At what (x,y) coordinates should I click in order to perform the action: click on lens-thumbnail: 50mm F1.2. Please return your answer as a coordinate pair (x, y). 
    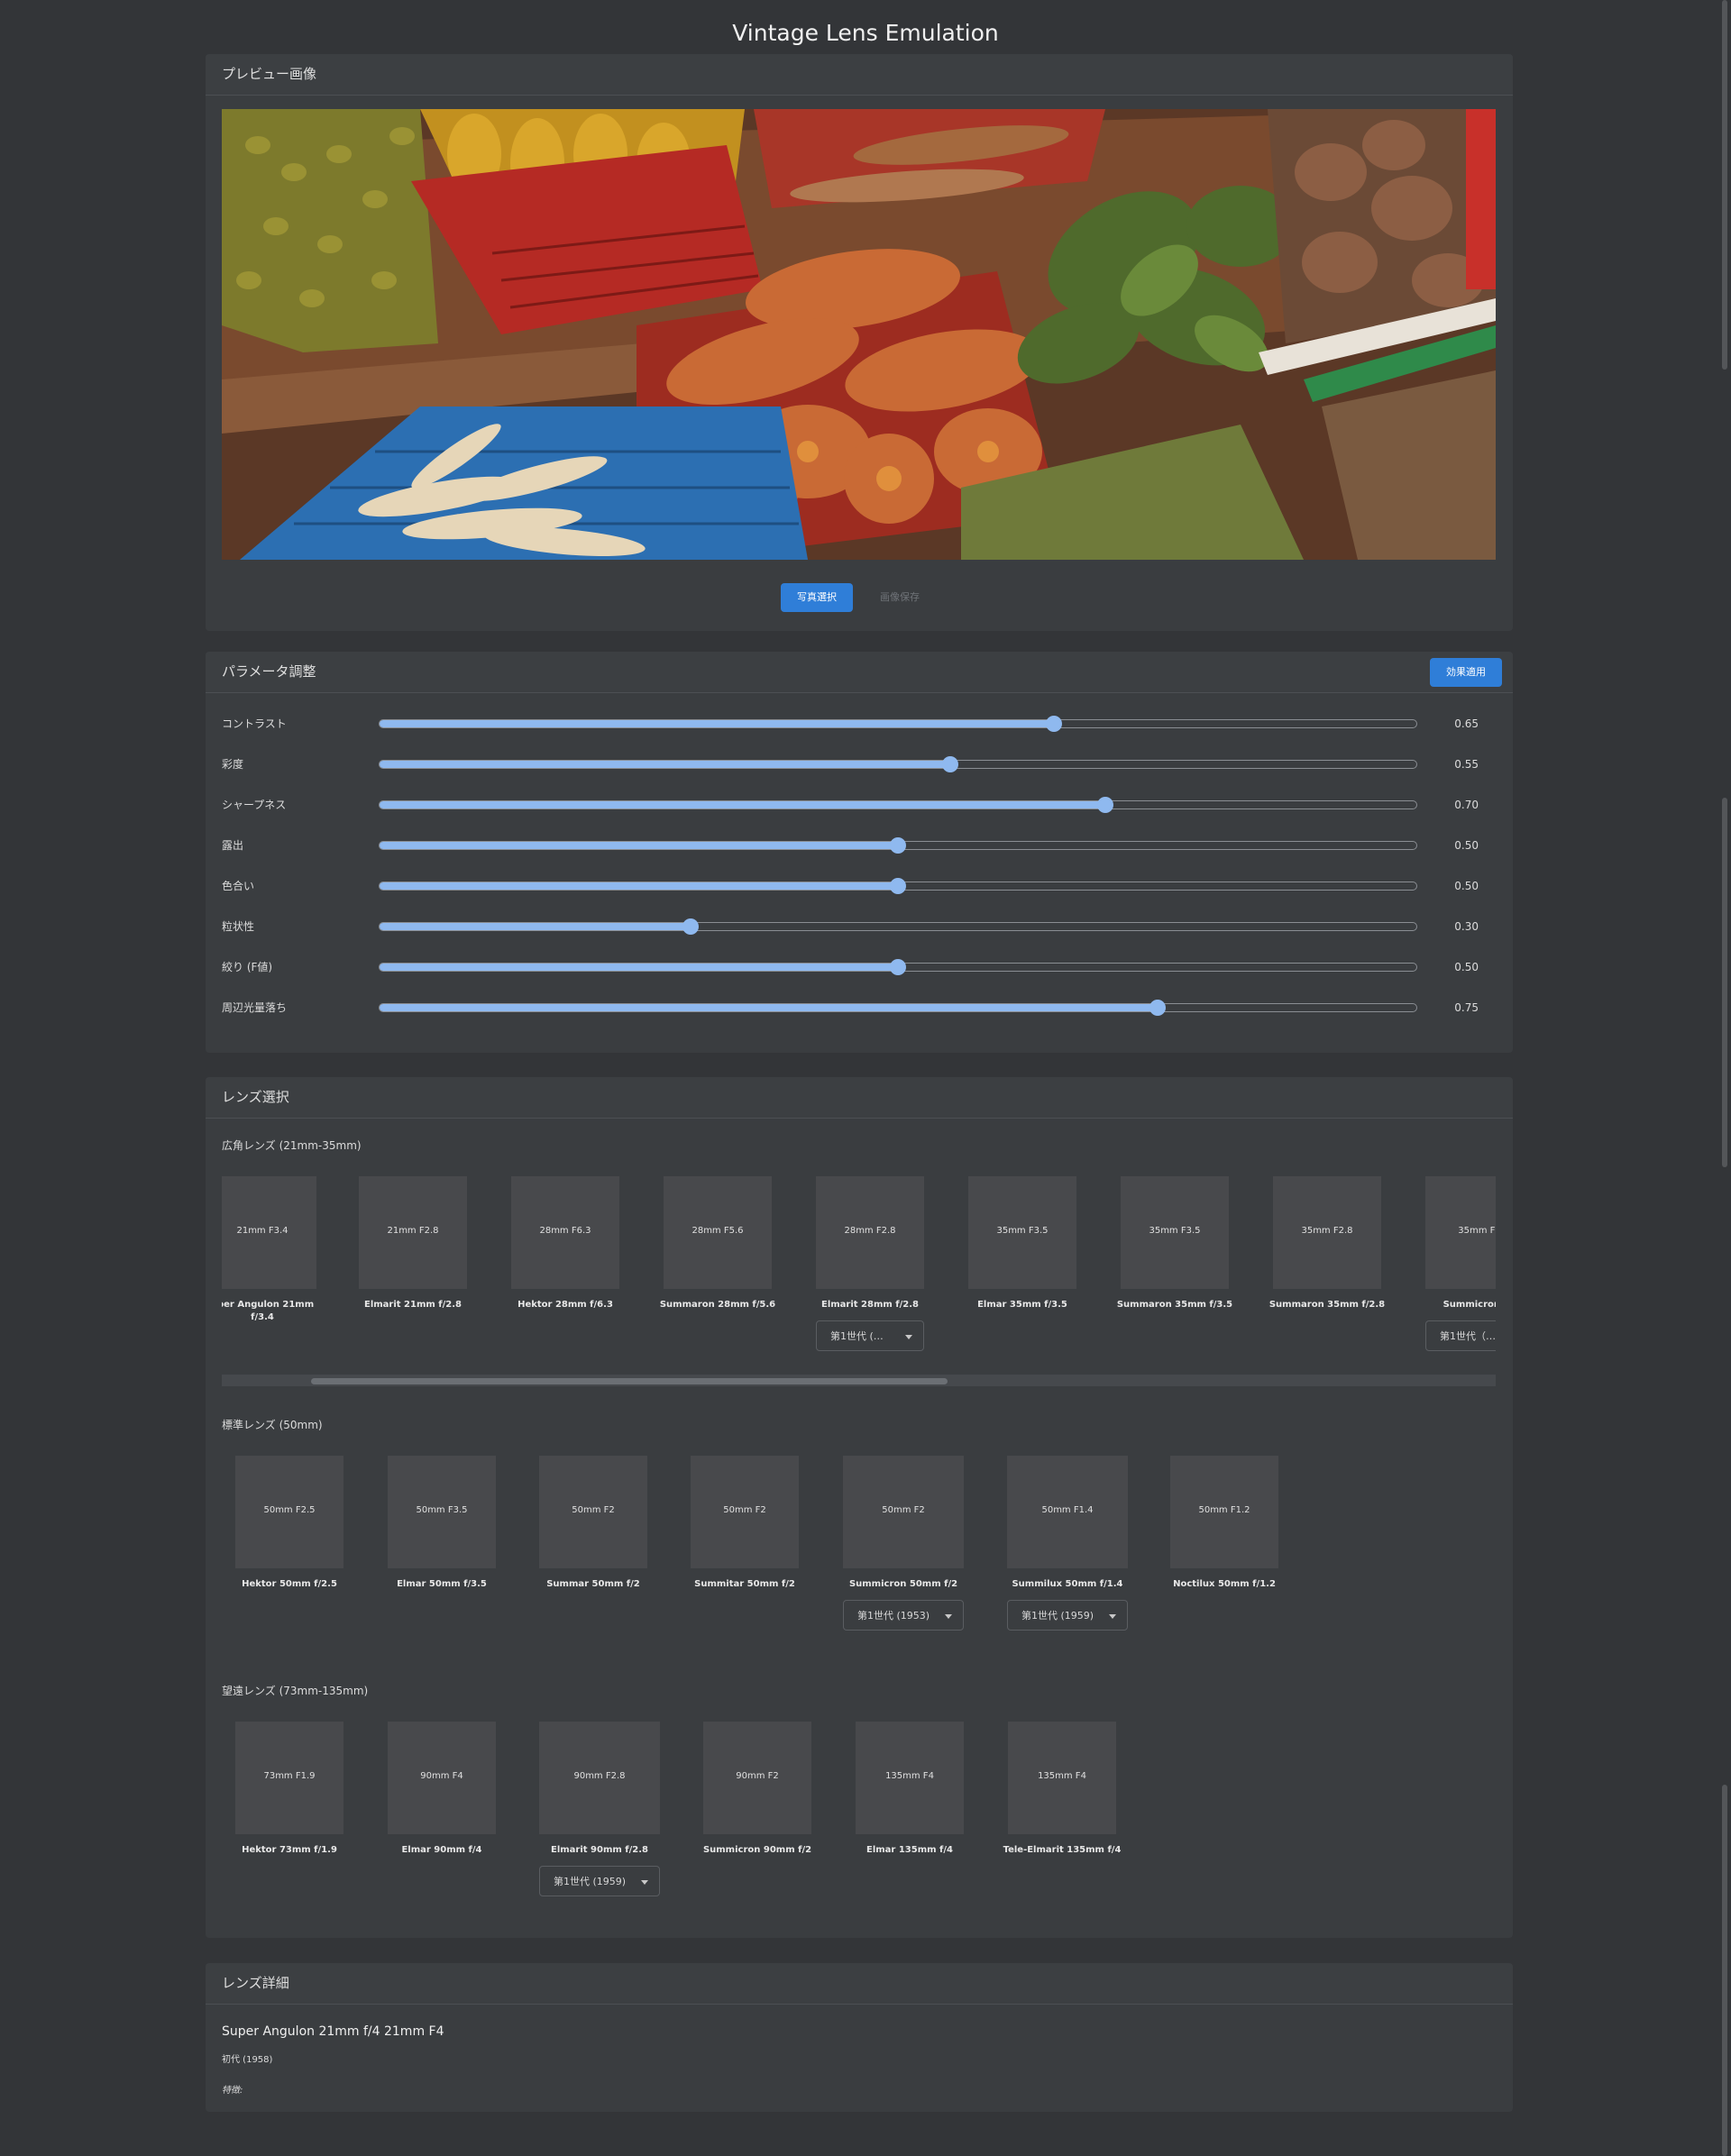
    Looking at the image, I should click on (1224, 1512).